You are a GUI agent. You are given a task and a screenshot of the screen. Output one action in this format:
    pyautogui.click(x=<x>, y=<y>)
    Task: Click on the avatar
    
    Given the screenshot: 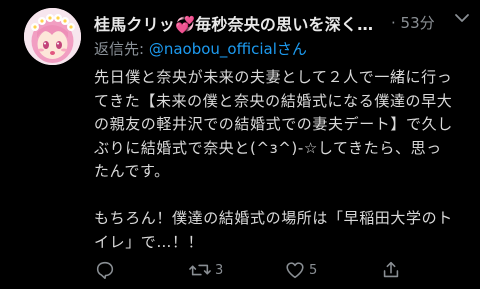 What is the action you would take?
    pyautogui.click(x=52, y=36)
    